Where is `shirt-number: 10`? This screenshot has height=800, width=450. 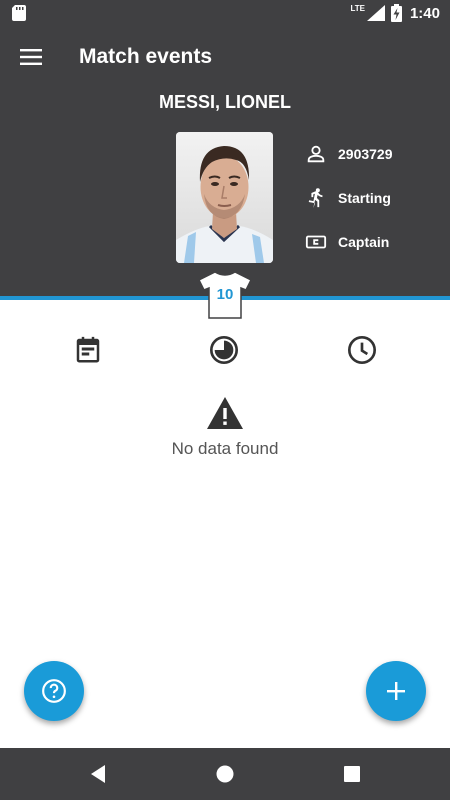
shirt-number: 10 is located at coordinates (225, 294).